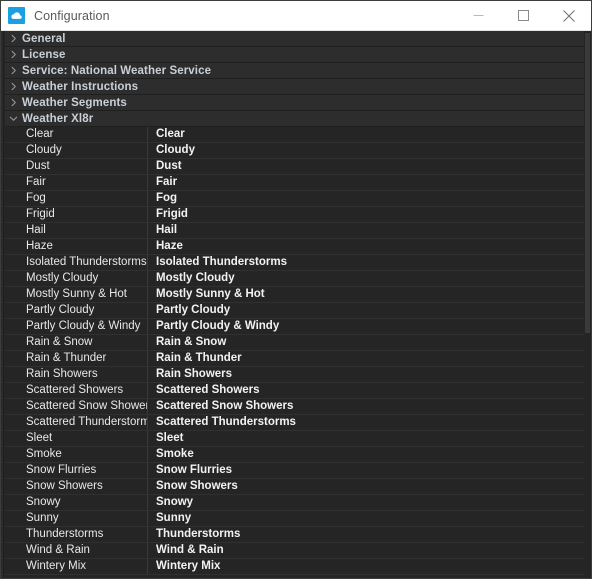 The width and height of the screenshot is (592, 579). I want to click on row-value: Sleet, so click(366, 438).